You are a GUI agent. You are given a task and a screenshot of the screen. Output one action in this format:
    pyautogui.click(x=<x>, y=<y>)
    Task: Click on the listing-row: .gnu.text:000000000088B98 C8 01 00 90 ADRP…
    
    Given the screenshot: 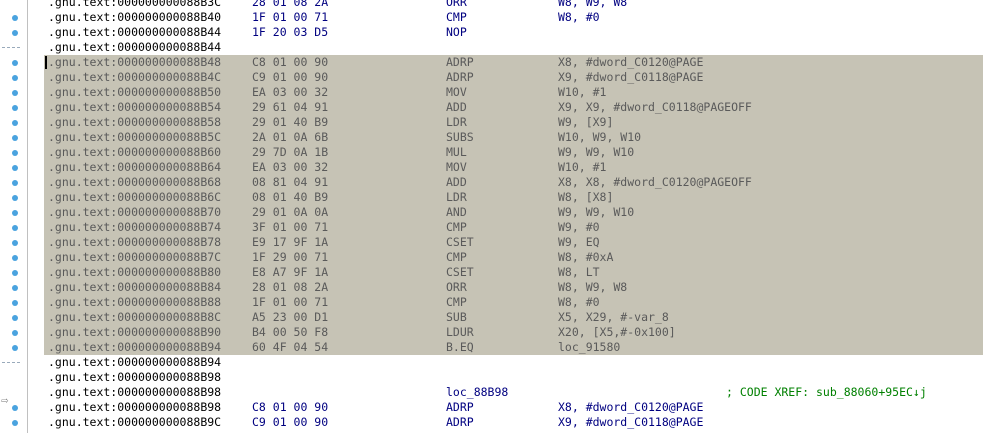 What is the action you would take?
    pyautogui.click(x=513, y=407)
    